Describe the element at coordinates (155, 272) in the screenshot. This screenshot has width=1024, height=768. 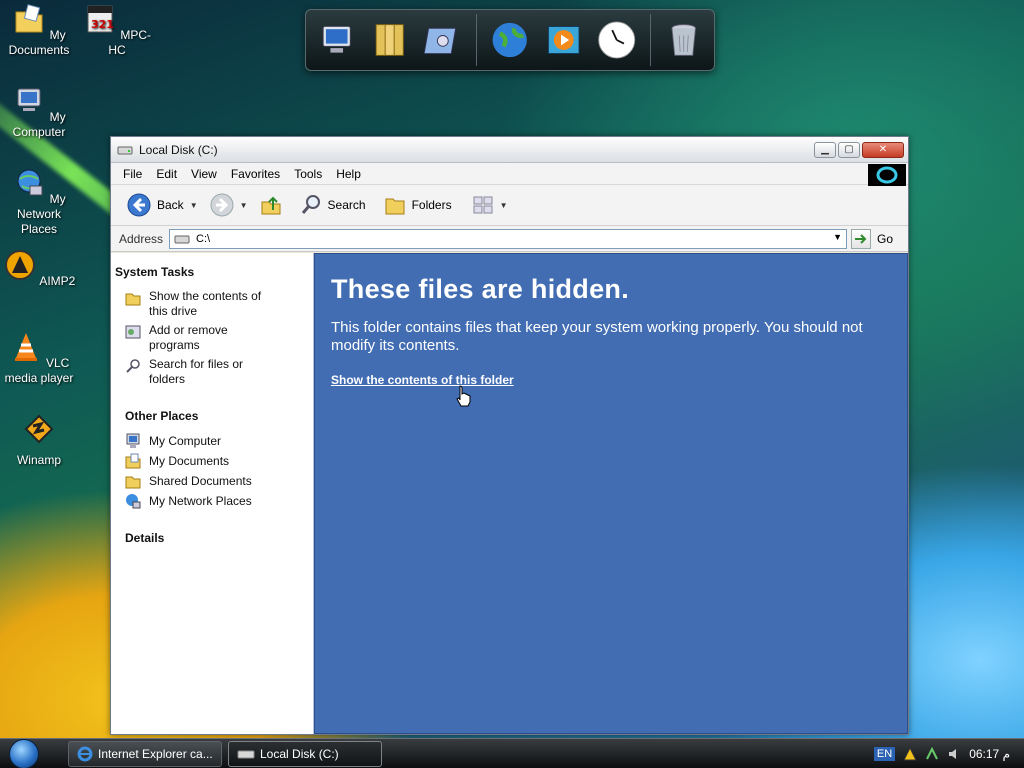
I see `system-tasks-heading: System Tasks` at that location.